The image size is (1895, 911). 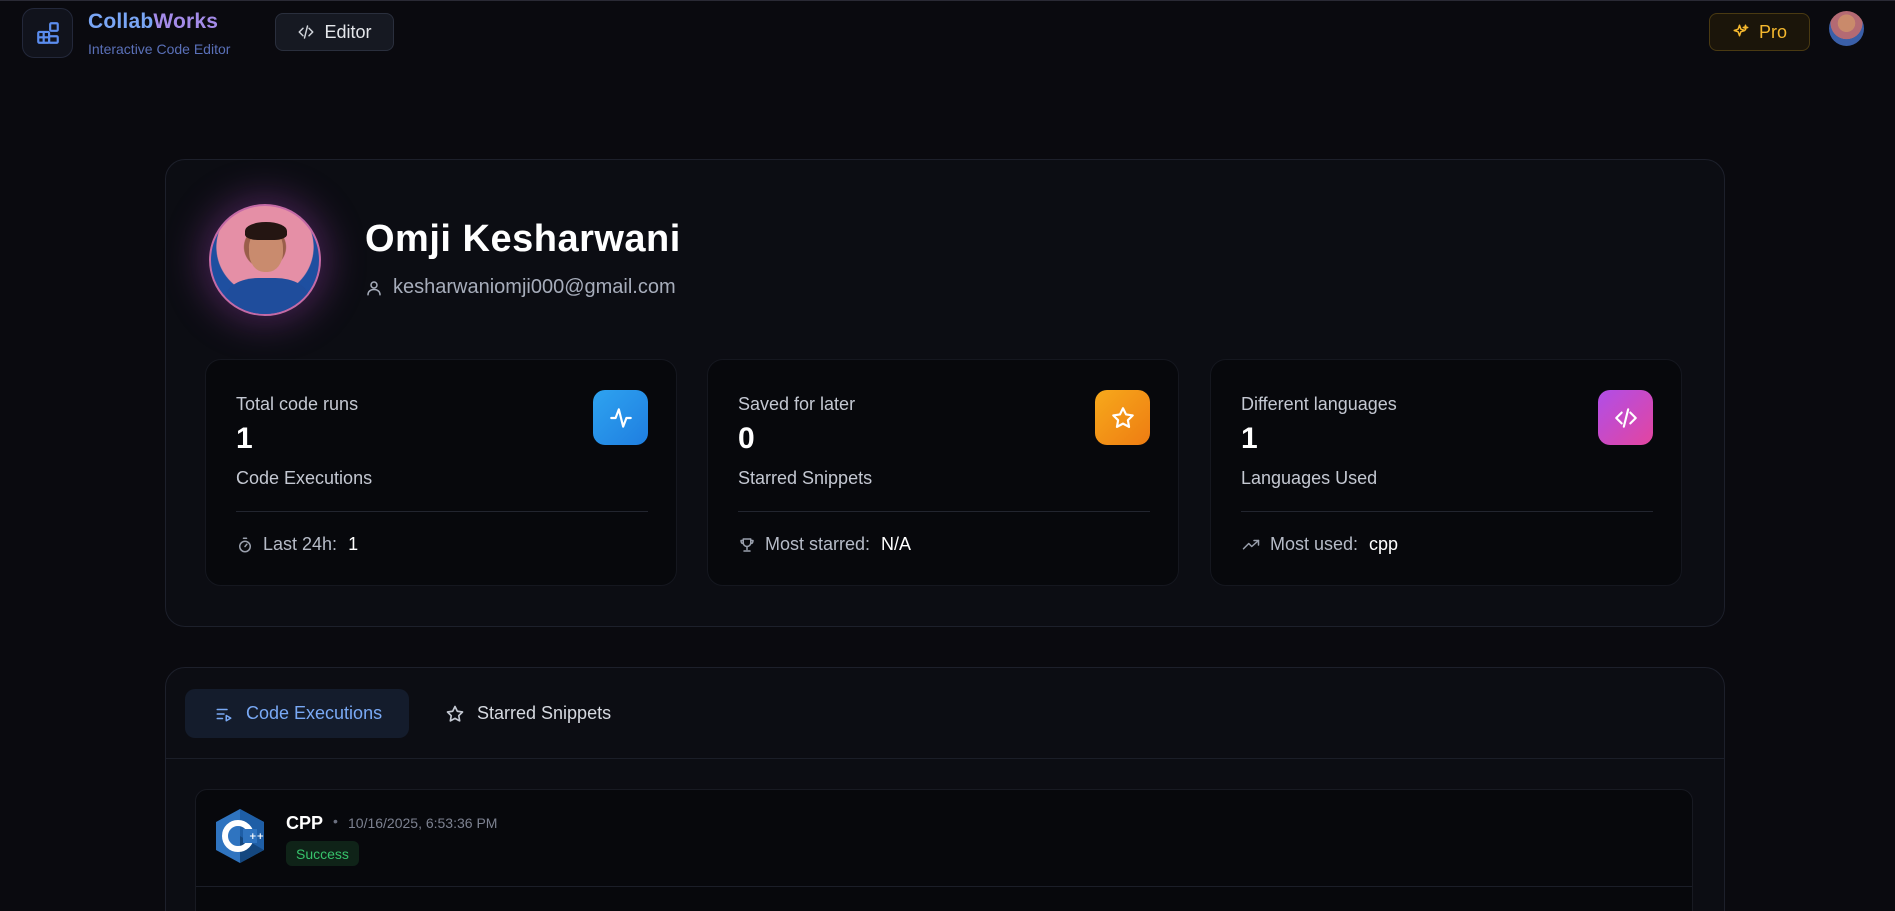 I want to click on execution-timestamp: 10/16/2025, 6:53:36 PM, so click(x=423, y=823).